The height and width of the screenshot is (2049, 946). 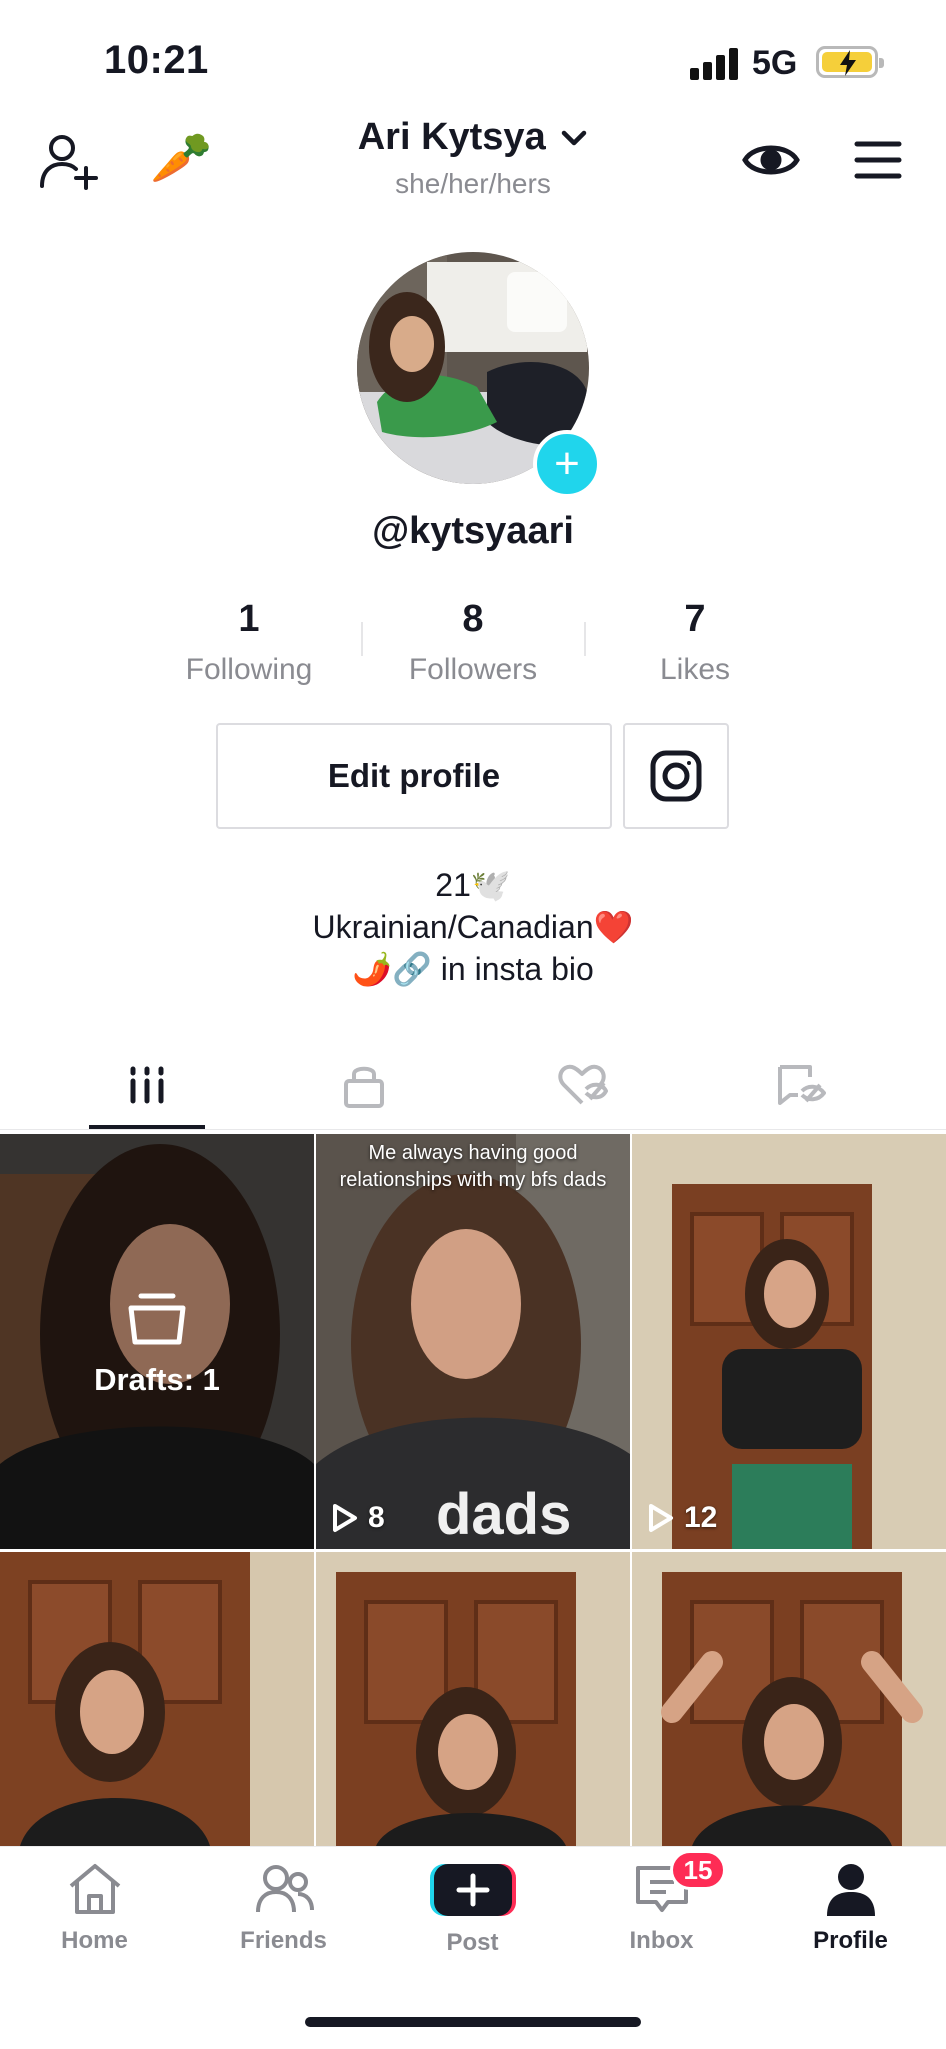 I want to click on tab-favorites-hidden, so click(x=800, y=1085).